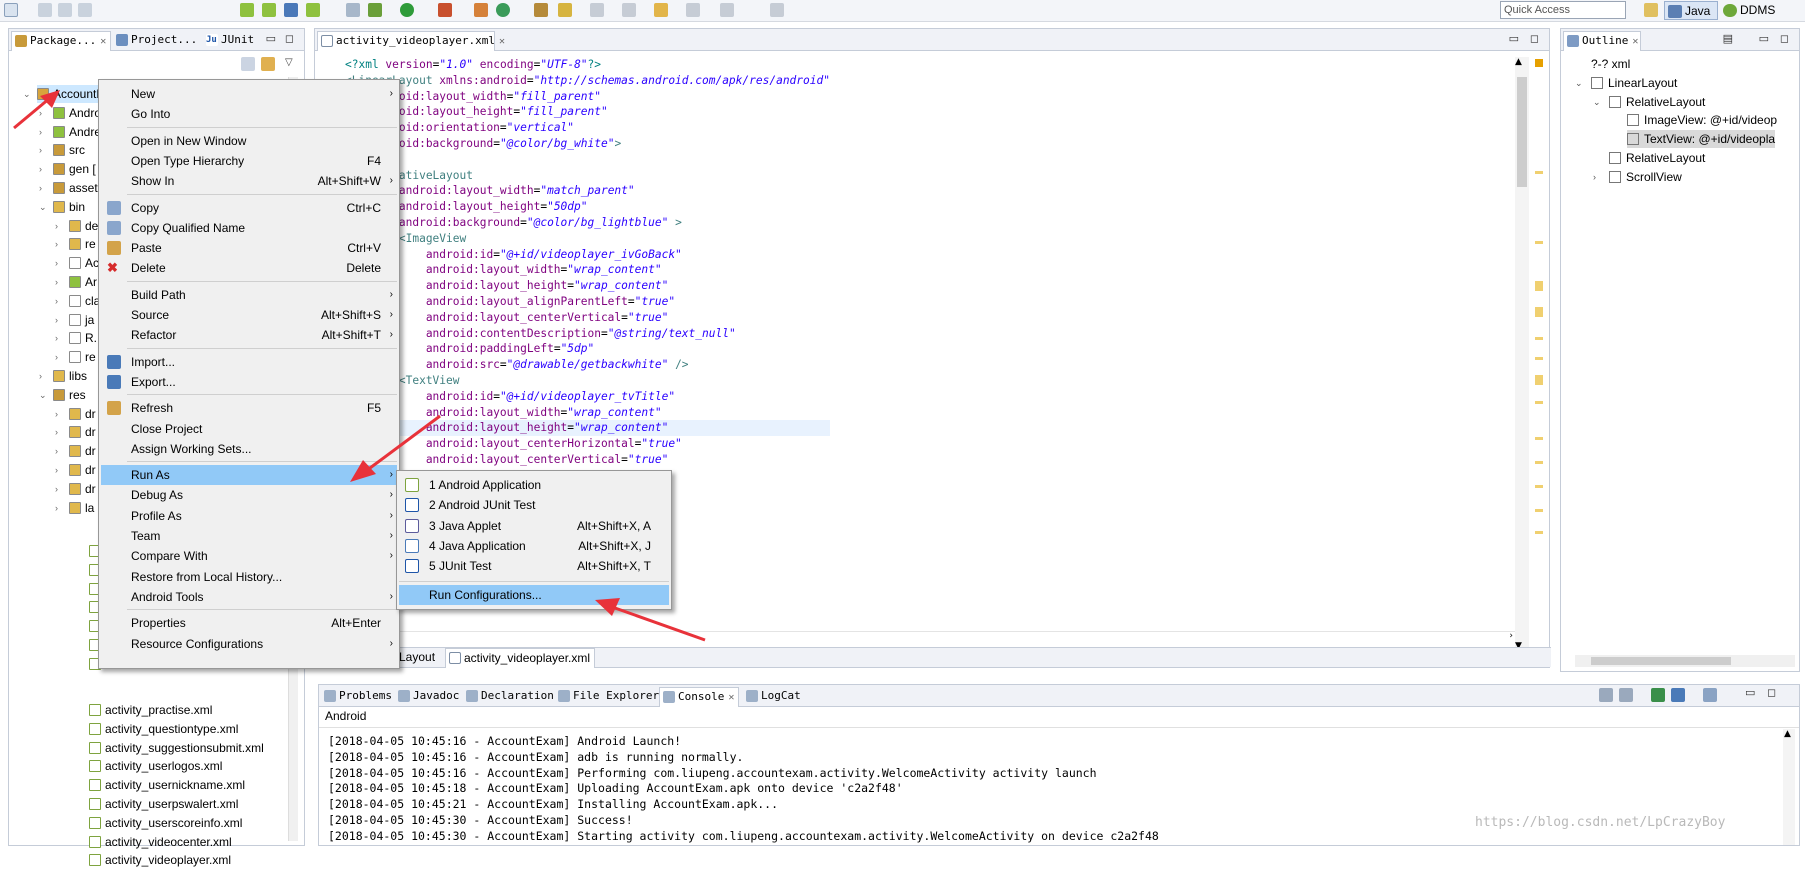 This screenshot has height=869, width=1805. I want to click on layout-file-item: activity_suggestionsubmit.xml, so click(176, 748).